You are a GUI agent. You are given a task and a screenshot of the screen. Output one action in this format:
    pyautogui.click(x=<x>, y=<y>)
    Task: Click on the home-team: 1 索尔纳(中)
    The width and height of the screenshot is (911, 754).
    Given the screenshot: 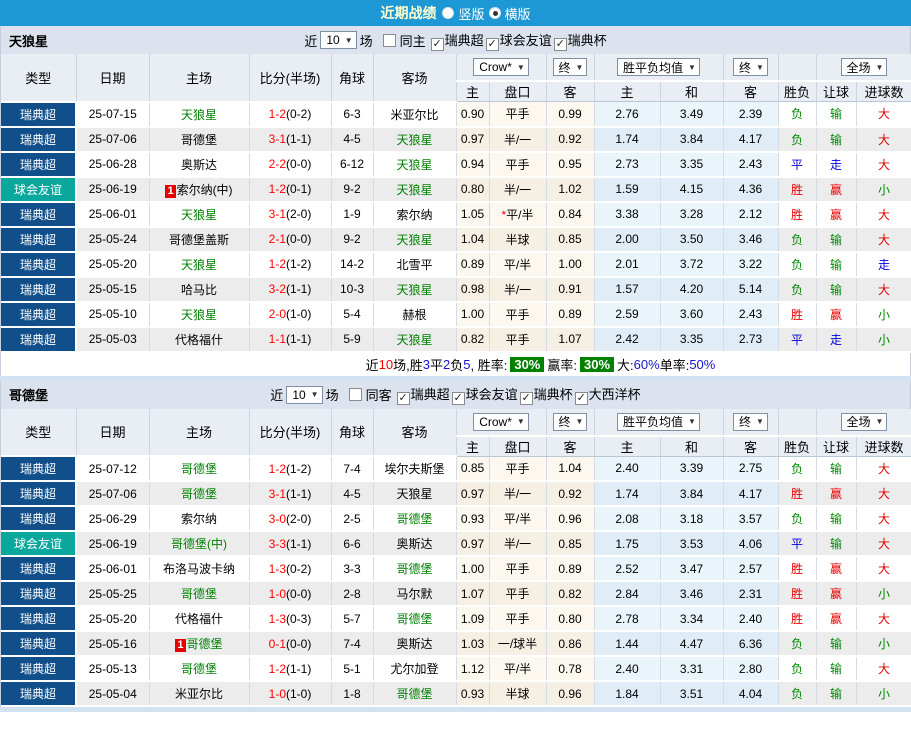 What is the action you would take?
    pyautogui.click(x=199, y=189)
    